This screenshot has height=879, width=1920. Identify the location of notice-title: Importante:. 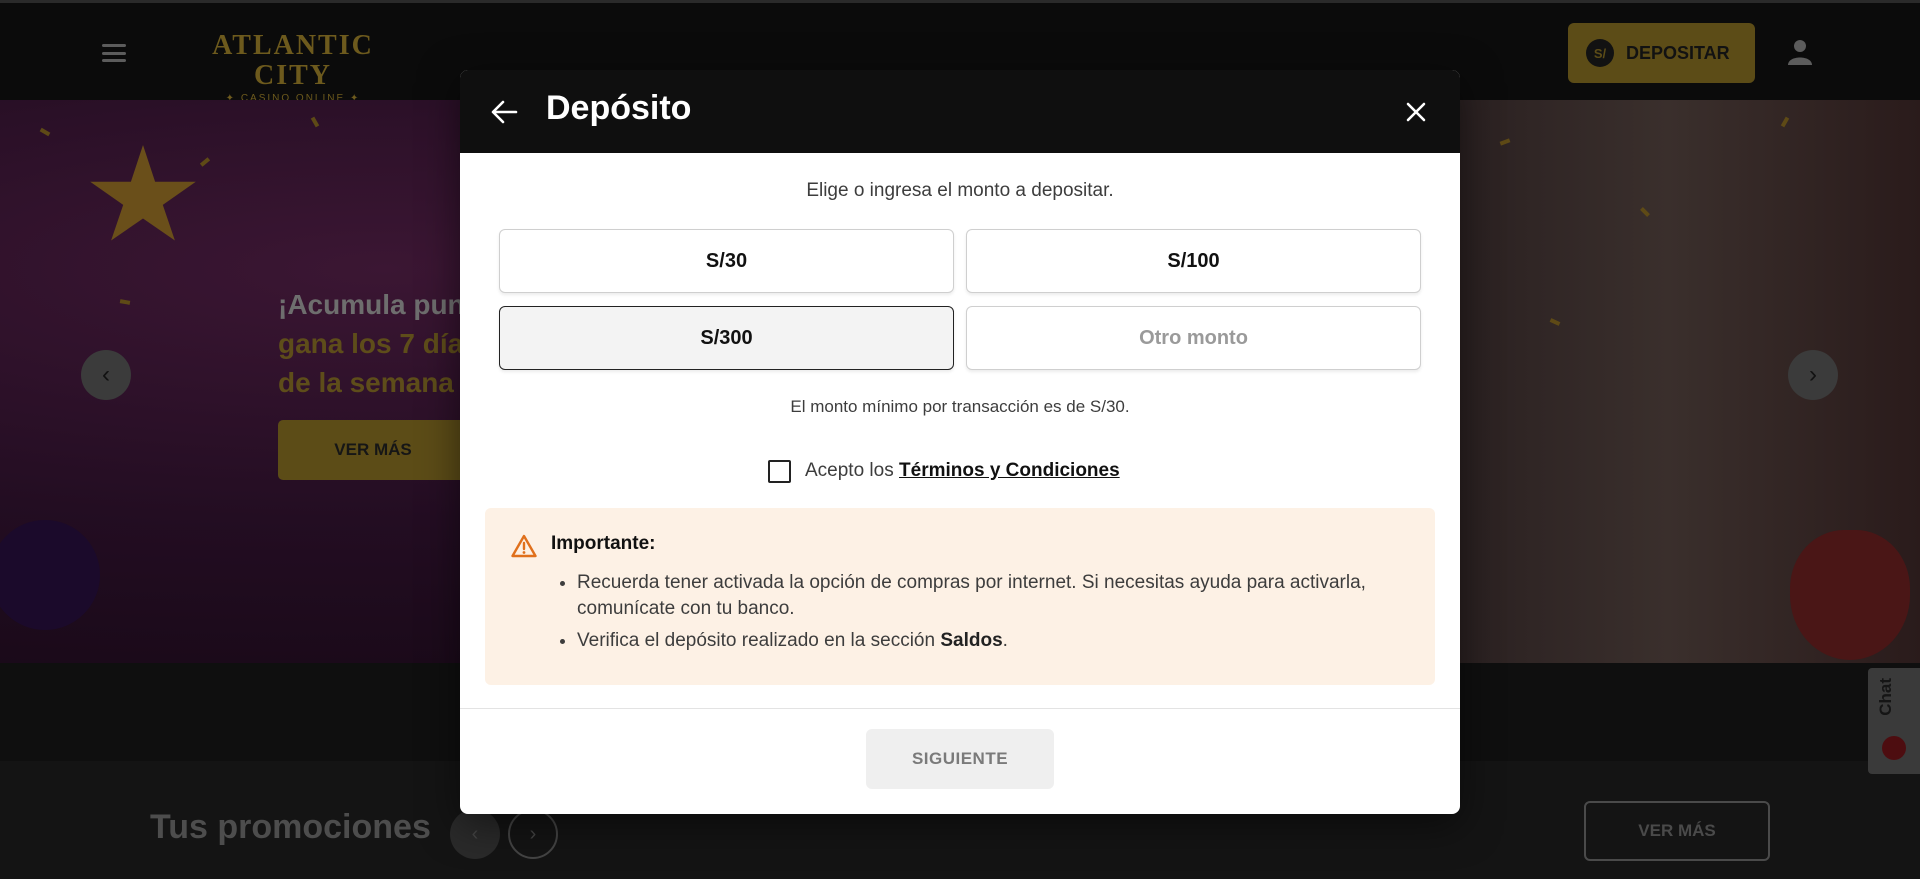
(603, 543).